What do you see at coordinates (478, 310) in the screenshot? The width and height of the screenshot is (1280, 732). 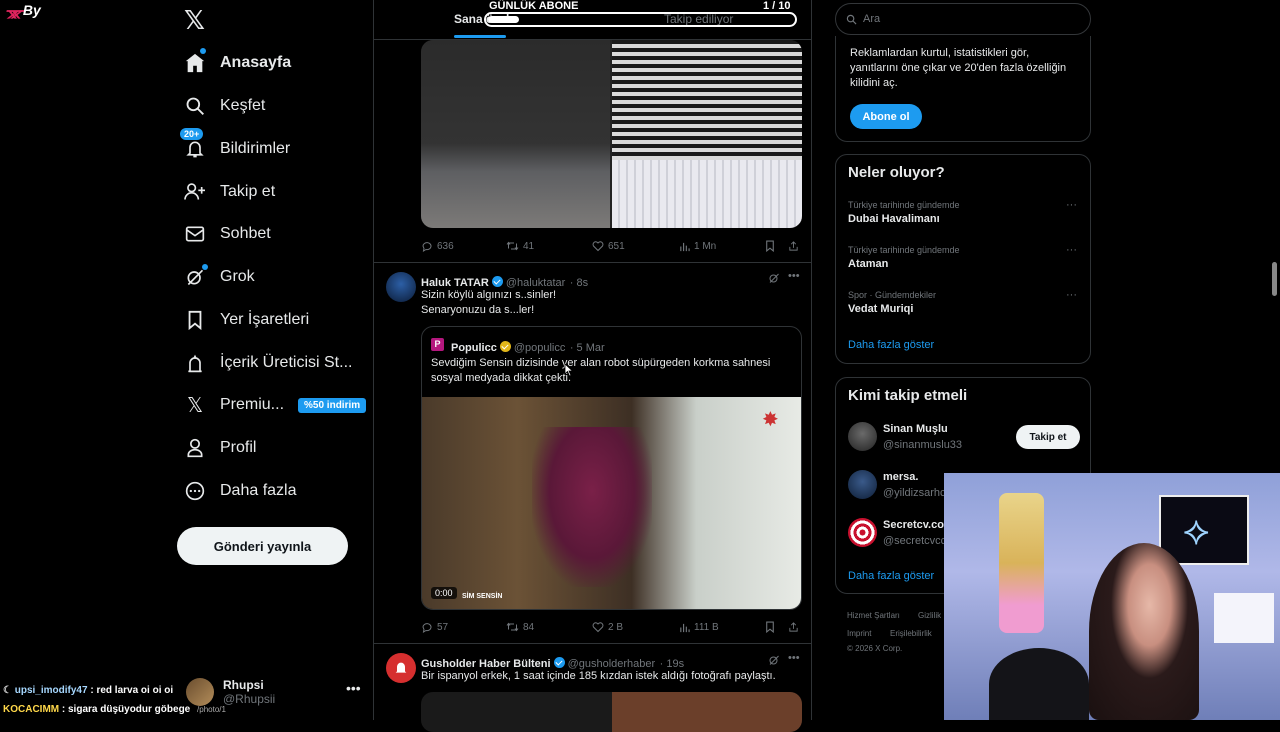 I see `tweet-text: Senaryonuzu da s...ler!` at bounding box center [478, 310].